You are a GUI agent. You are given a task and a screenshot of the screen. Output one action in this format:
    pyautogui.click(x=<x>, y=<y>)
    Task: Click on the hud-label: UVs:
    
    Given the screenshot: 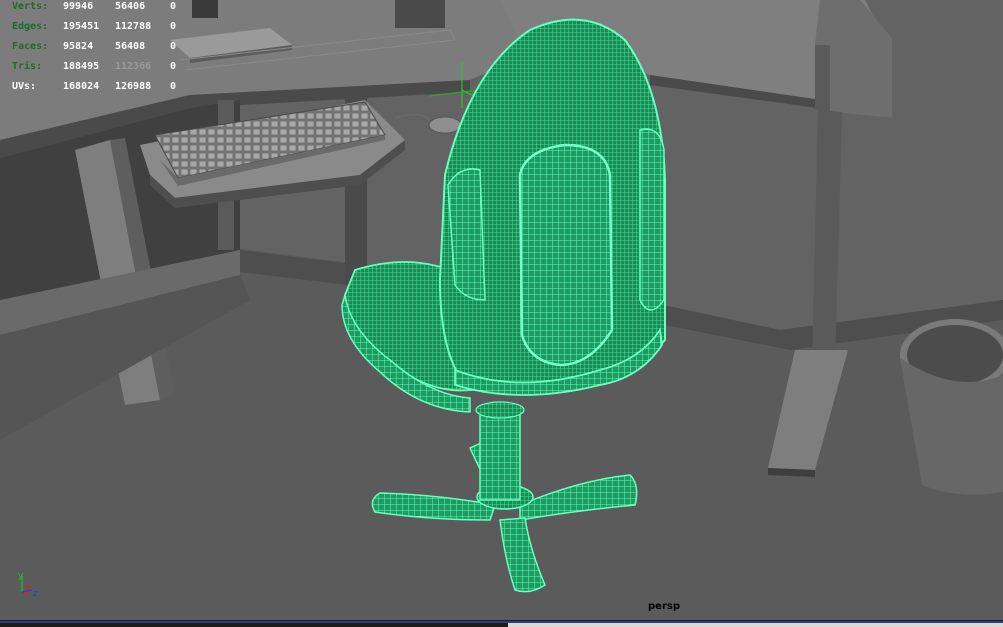 What is the action you would take?
    pyautogui.click(x=24, y=86)
    